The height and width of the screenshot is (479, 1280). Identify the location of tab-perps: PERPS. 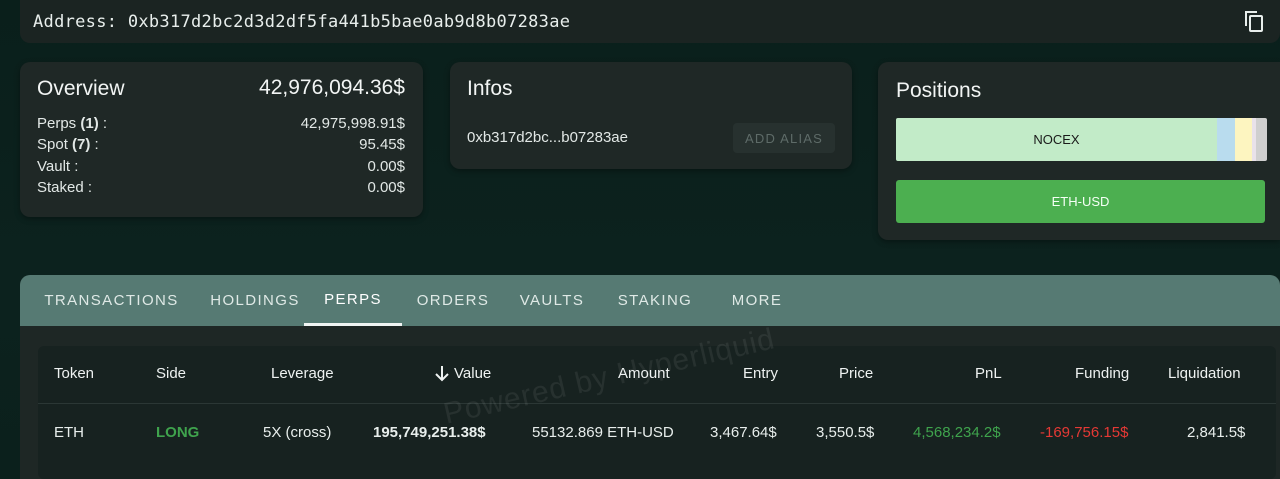
(353, 300).